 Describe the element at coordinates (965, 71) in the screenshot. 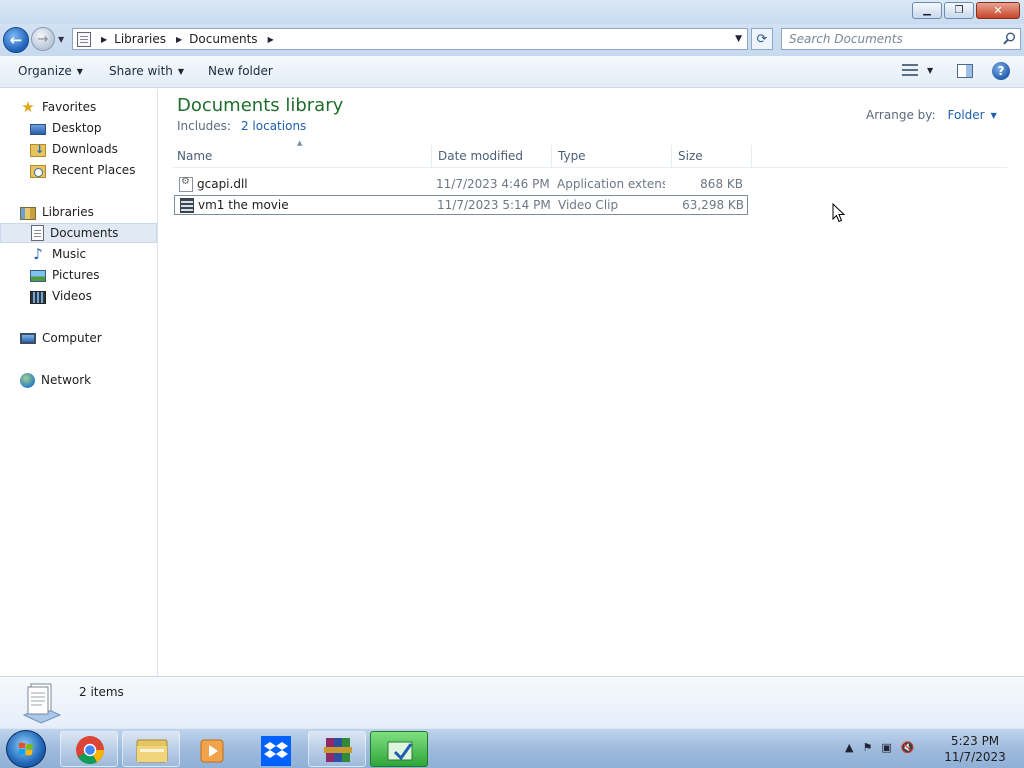

I see `preview-pane-icon` at that location.